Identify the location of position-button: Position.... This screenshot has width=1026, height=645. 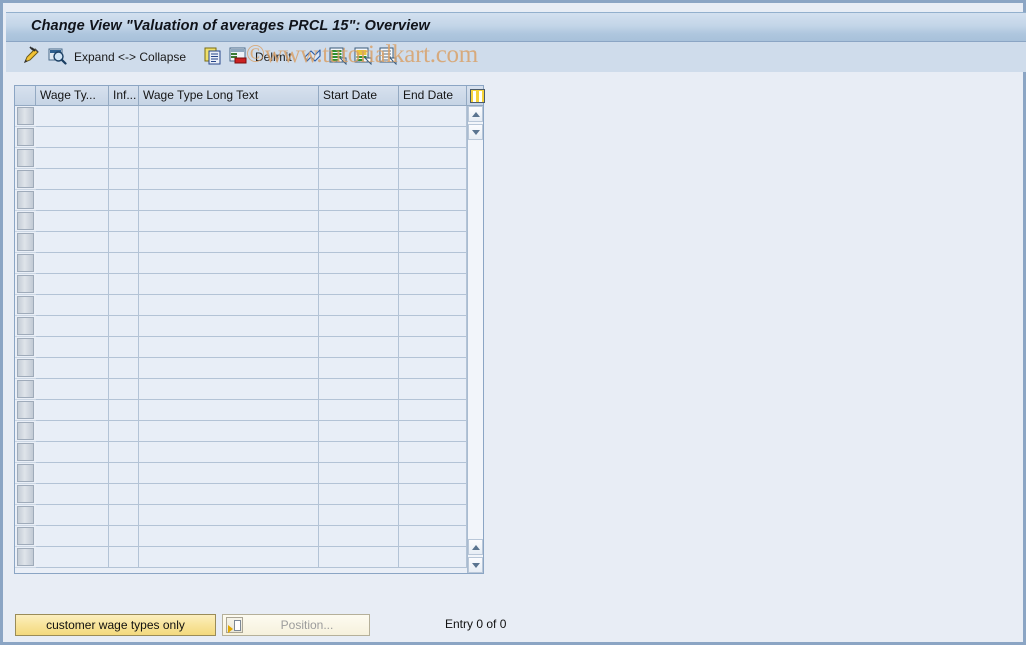
(296, 625).